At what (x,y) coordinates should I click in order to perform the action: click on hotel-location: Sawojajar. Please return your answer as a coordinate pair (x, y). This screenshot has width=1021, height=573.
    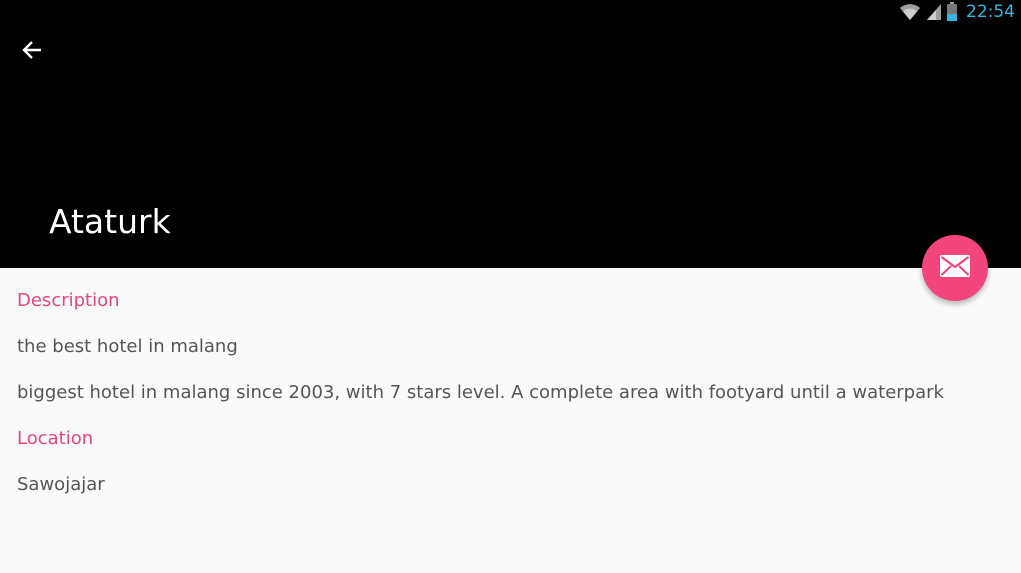
    Looking at the image, I should click on (61, 484).